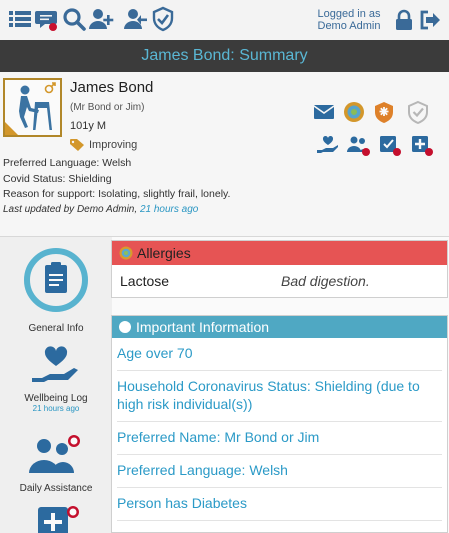 The width and height of the screenshot is (449, 533). I want to click on list-icon, so click(20, 19).